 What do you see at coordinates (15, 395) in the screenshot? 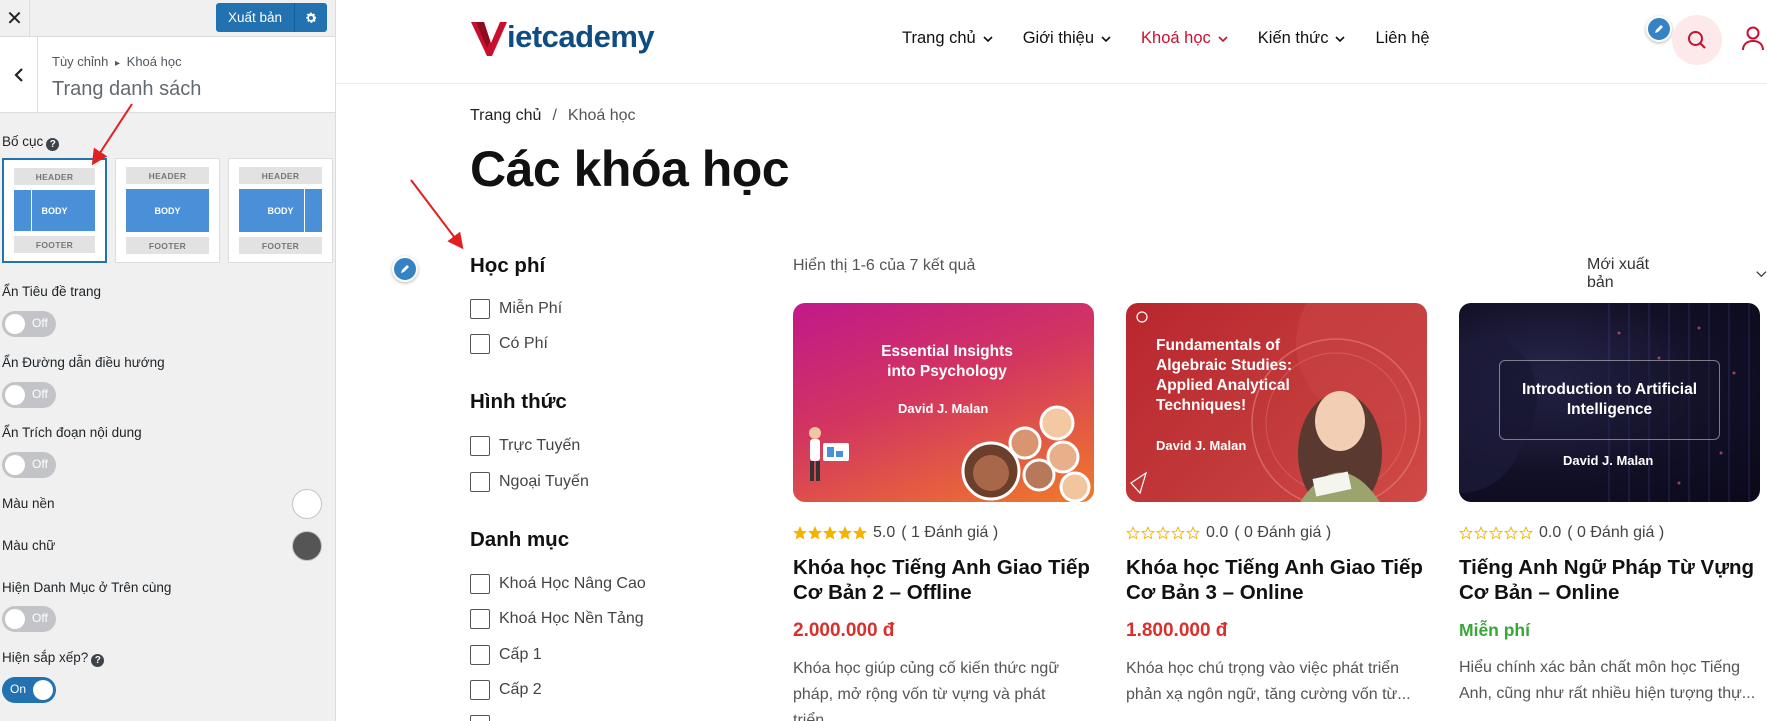
I see `toggle-knob` at bounding box center [15, 395].